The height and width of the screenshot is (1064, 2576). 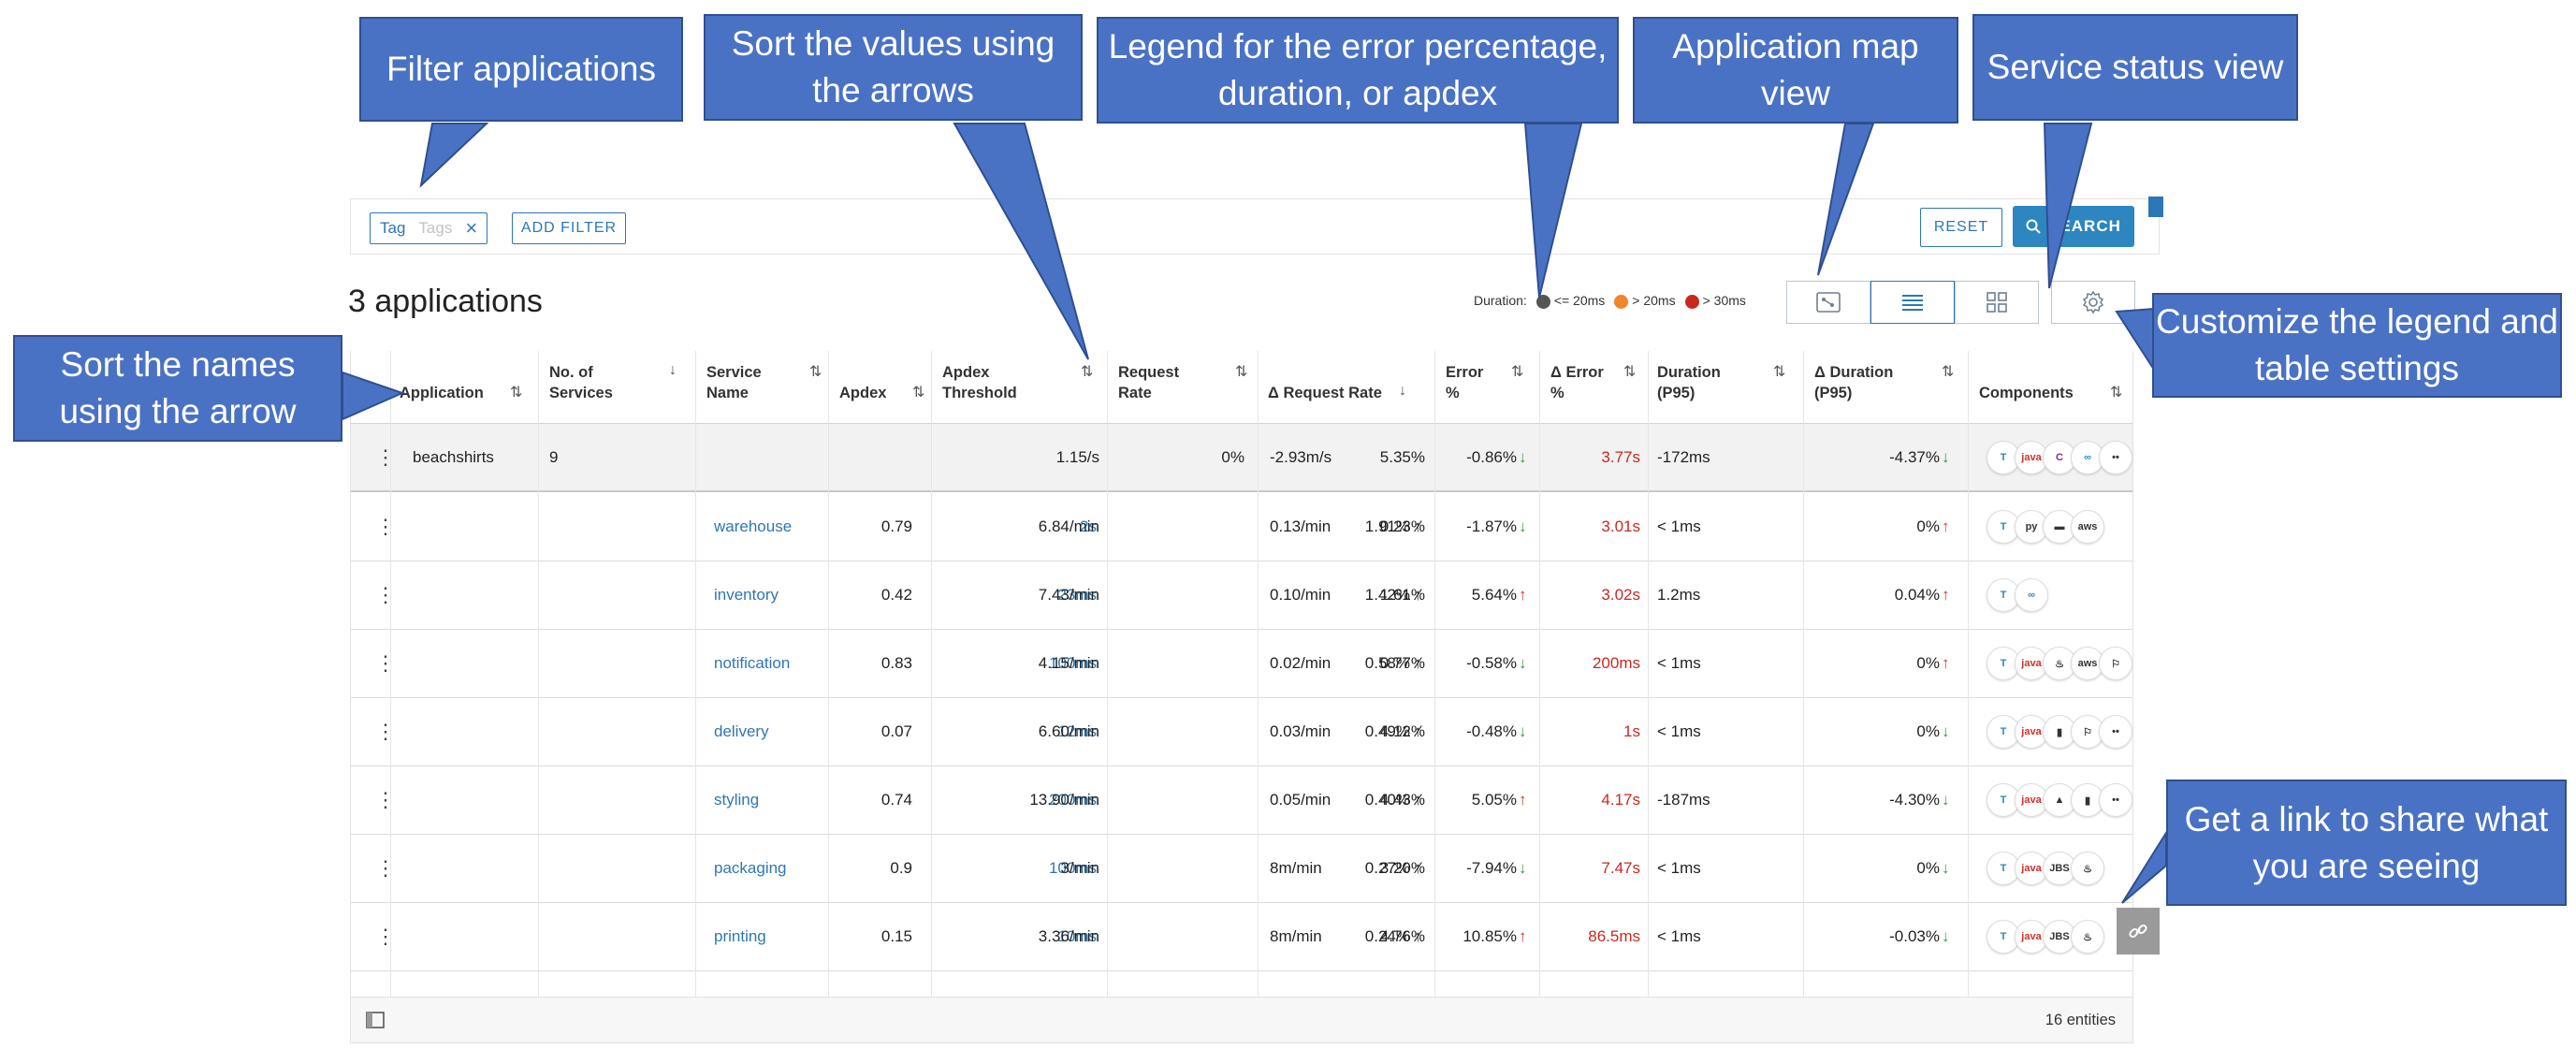 I want to click on callout-app-map: Application map view, so click(x=1795, y=70).